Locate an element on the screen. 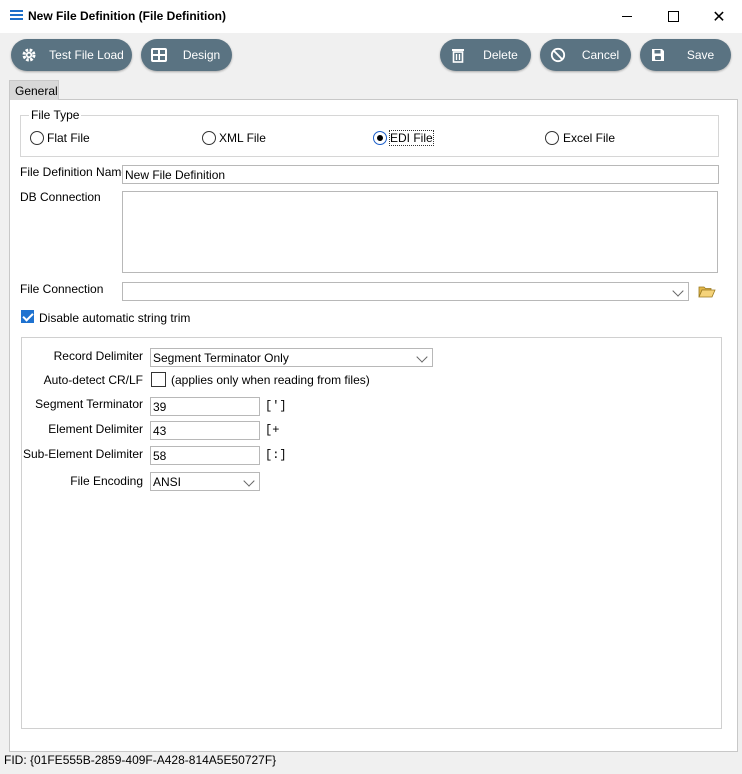  design-label: Design is located at coordinates (201, 55).